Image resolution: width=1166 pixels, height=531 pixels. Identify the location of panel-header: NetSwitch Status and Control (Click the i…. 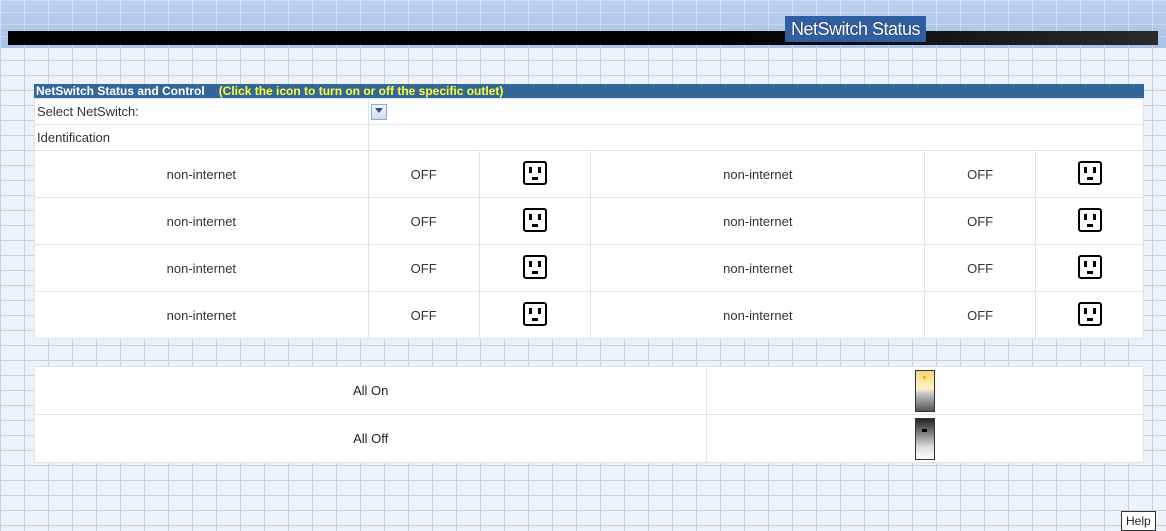
(589, 91).